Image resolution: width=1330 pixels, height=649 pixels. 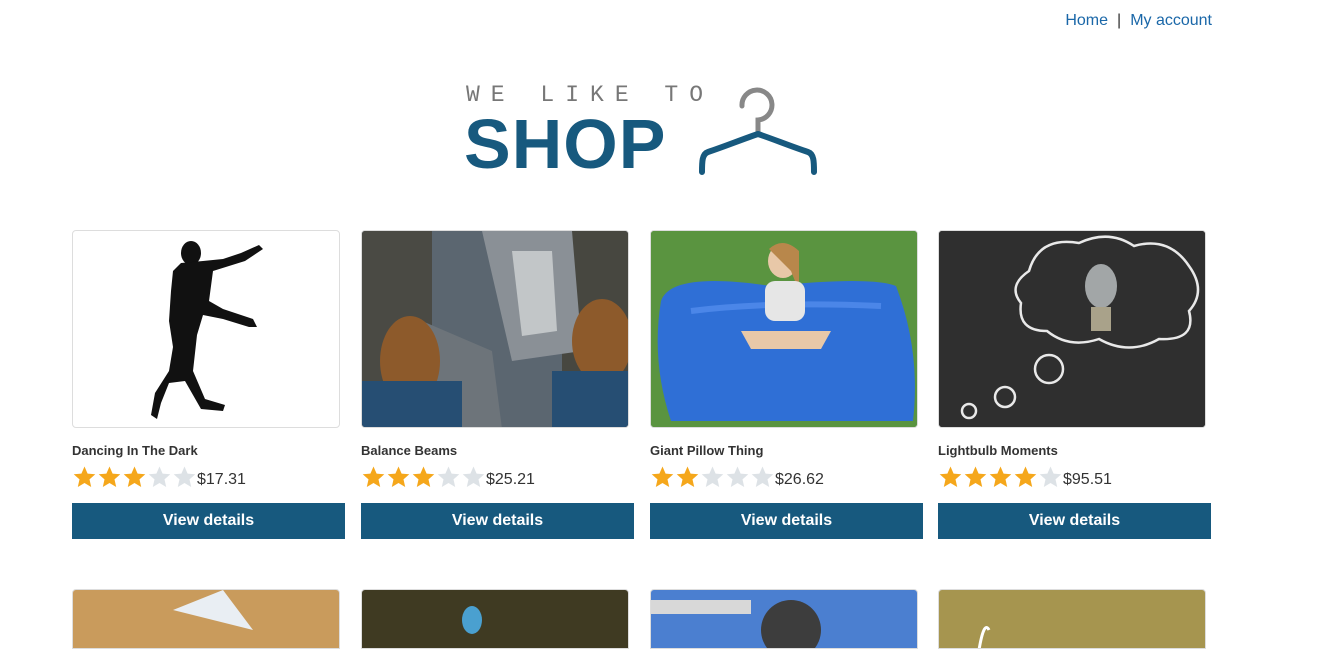 What do you see at coordinates (510, 479) in the screenshot?
I see `product-price: $25.21` at bounding box center [510, 479].